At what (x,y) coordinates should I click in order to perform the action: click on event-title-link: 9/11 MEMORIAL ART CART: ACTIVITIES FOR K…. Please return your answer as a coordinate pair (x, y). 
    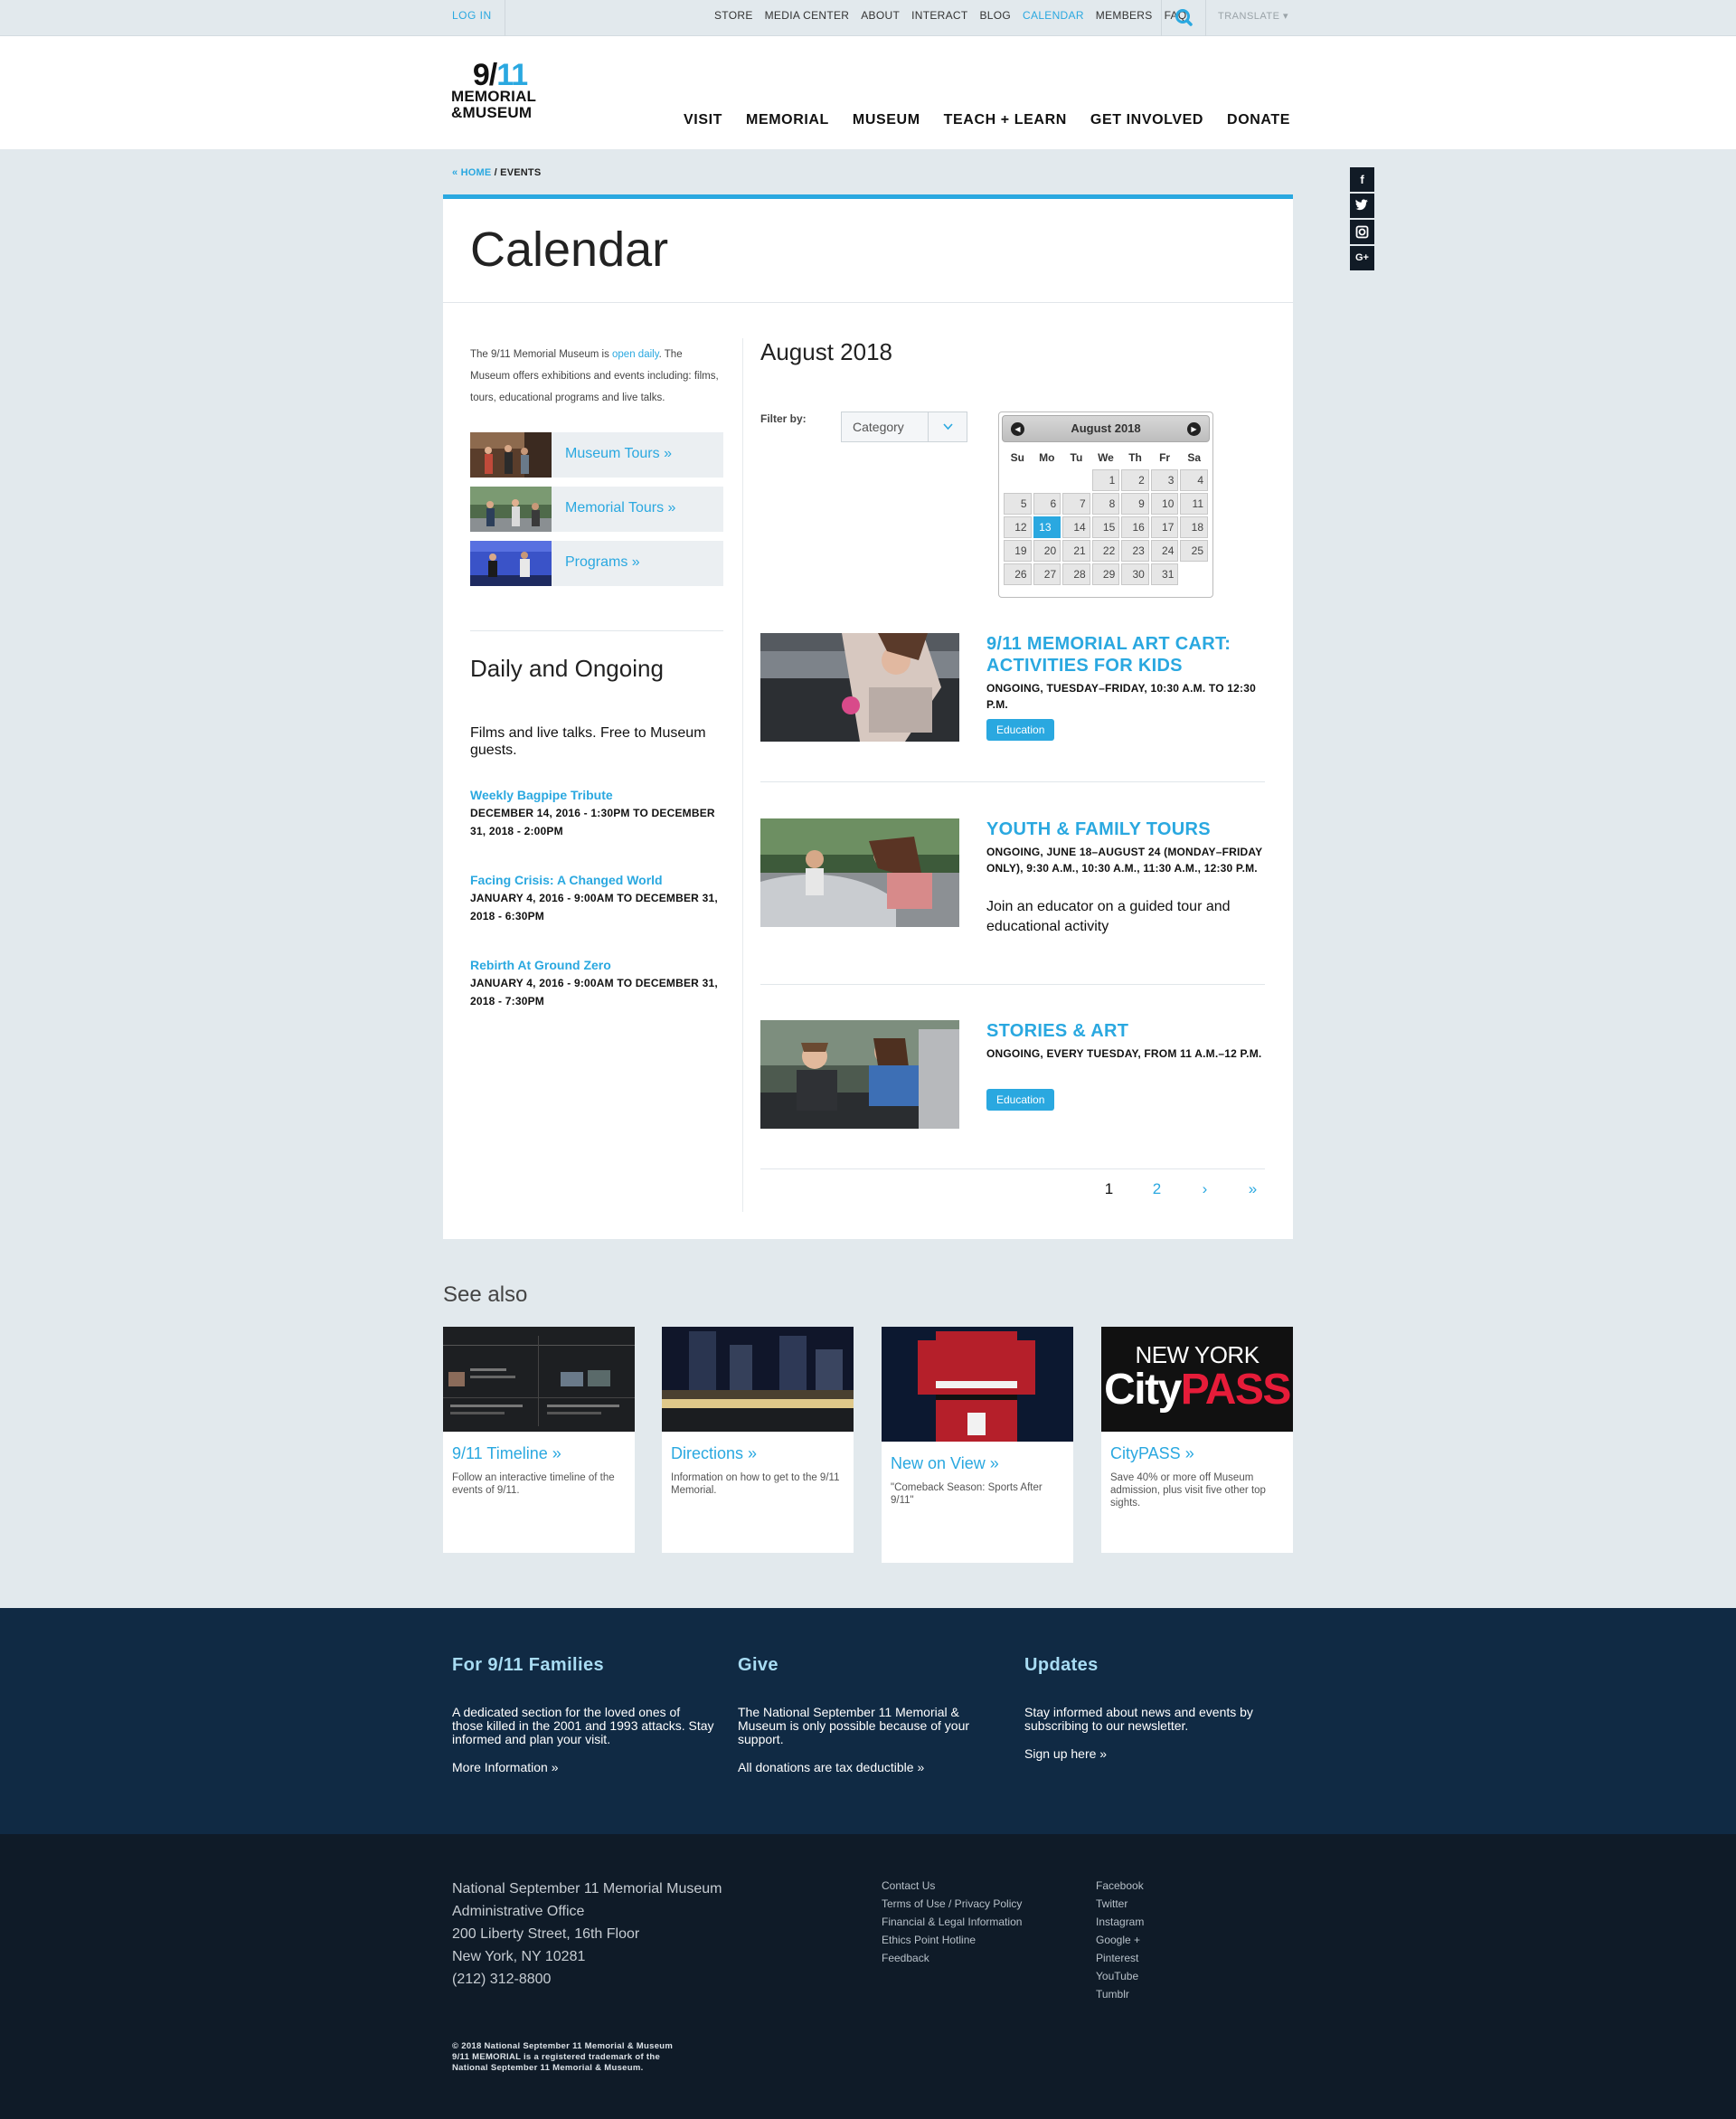
    Looking at the image, I should click on (1122, 654).